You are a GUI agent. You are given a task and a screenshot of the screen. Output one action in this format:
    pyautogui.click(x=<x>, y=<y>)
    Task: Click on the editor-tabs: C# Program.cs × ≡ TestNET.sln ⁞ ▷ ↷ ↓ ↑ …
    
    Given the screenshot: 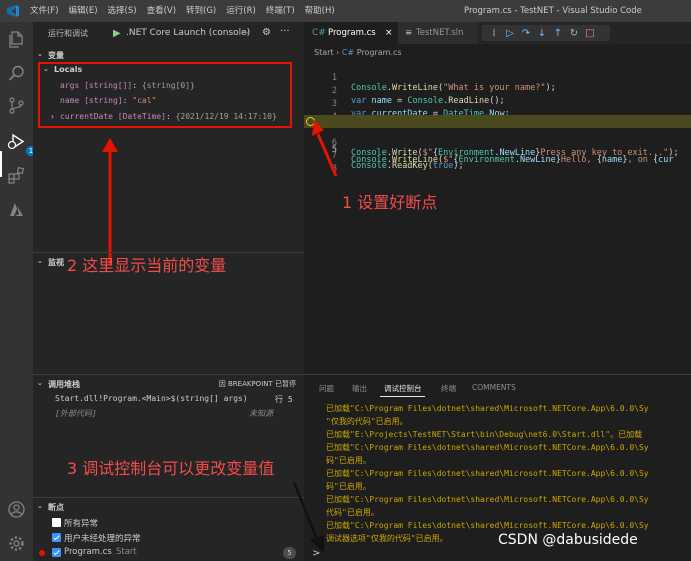 What is the action you would take?
    pyautogui.click(x=497, y=33)
    